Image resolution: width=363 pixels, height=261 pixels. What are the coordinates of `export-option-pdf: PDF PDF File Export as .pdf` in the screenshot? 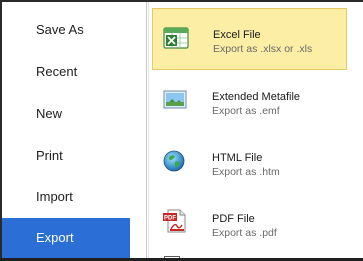 It's located at (249, 223).